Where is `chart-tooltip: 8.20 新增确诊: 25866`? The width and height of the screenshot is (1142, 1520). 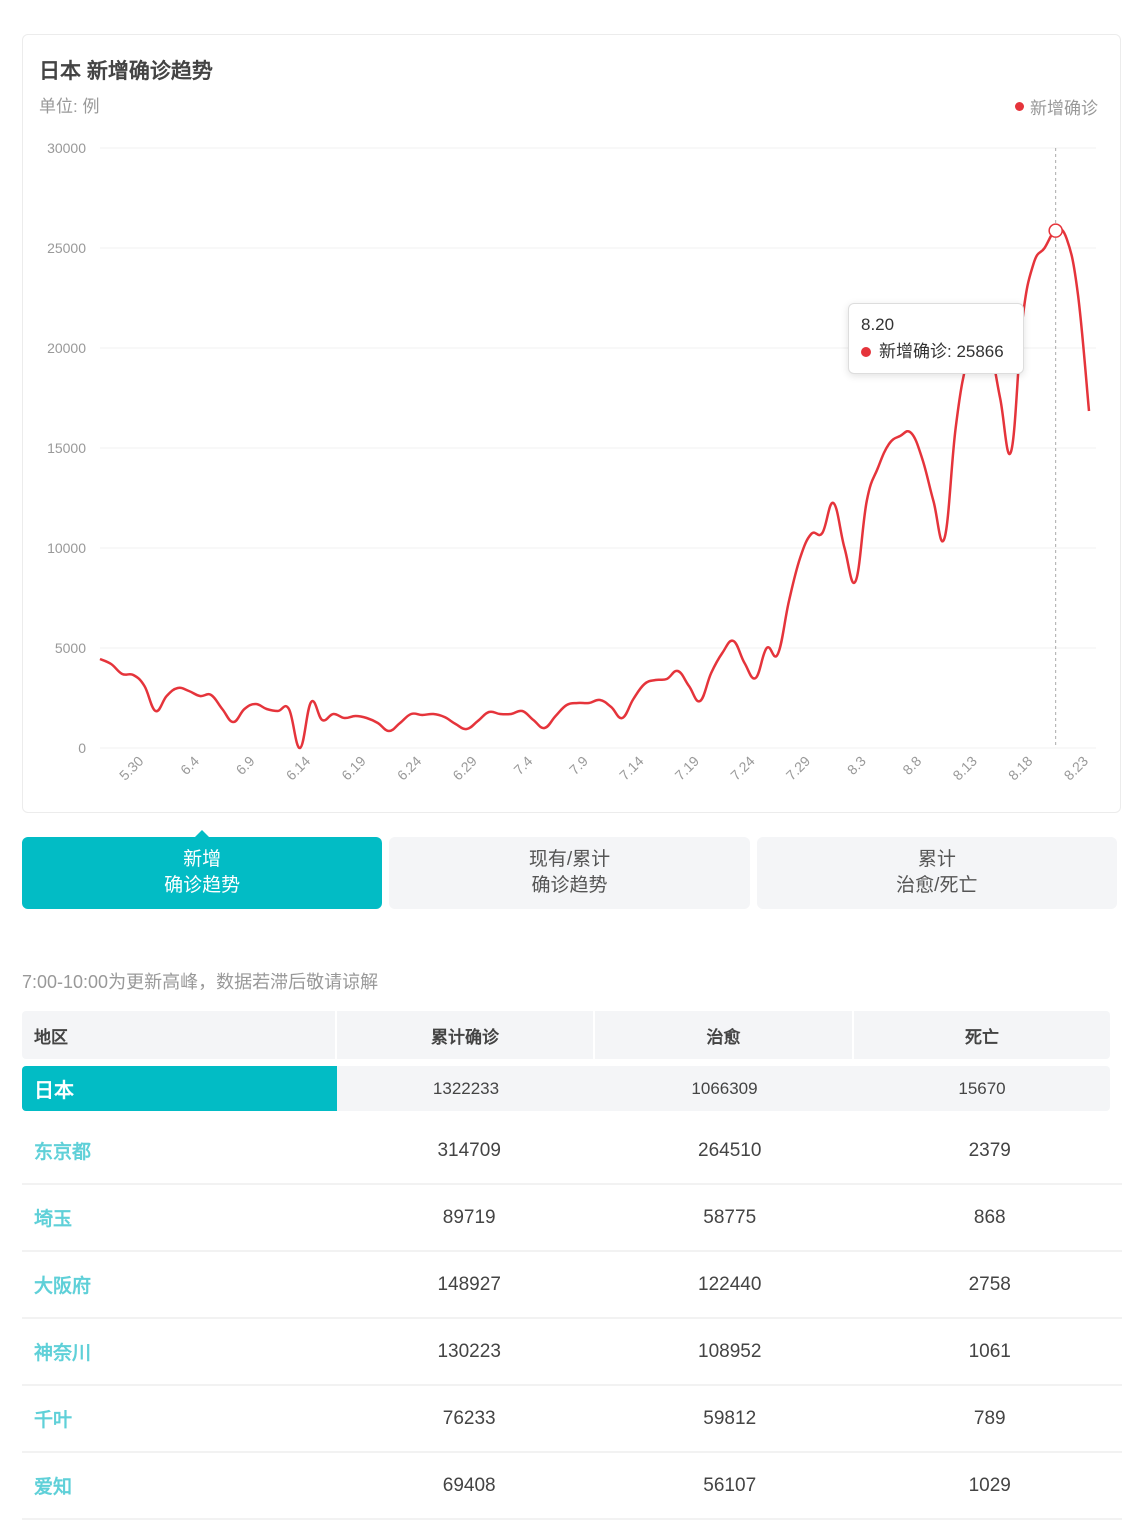 chart-tooltip: 8.20 新增确诊: 25866 is located at coordinates (936, 338).